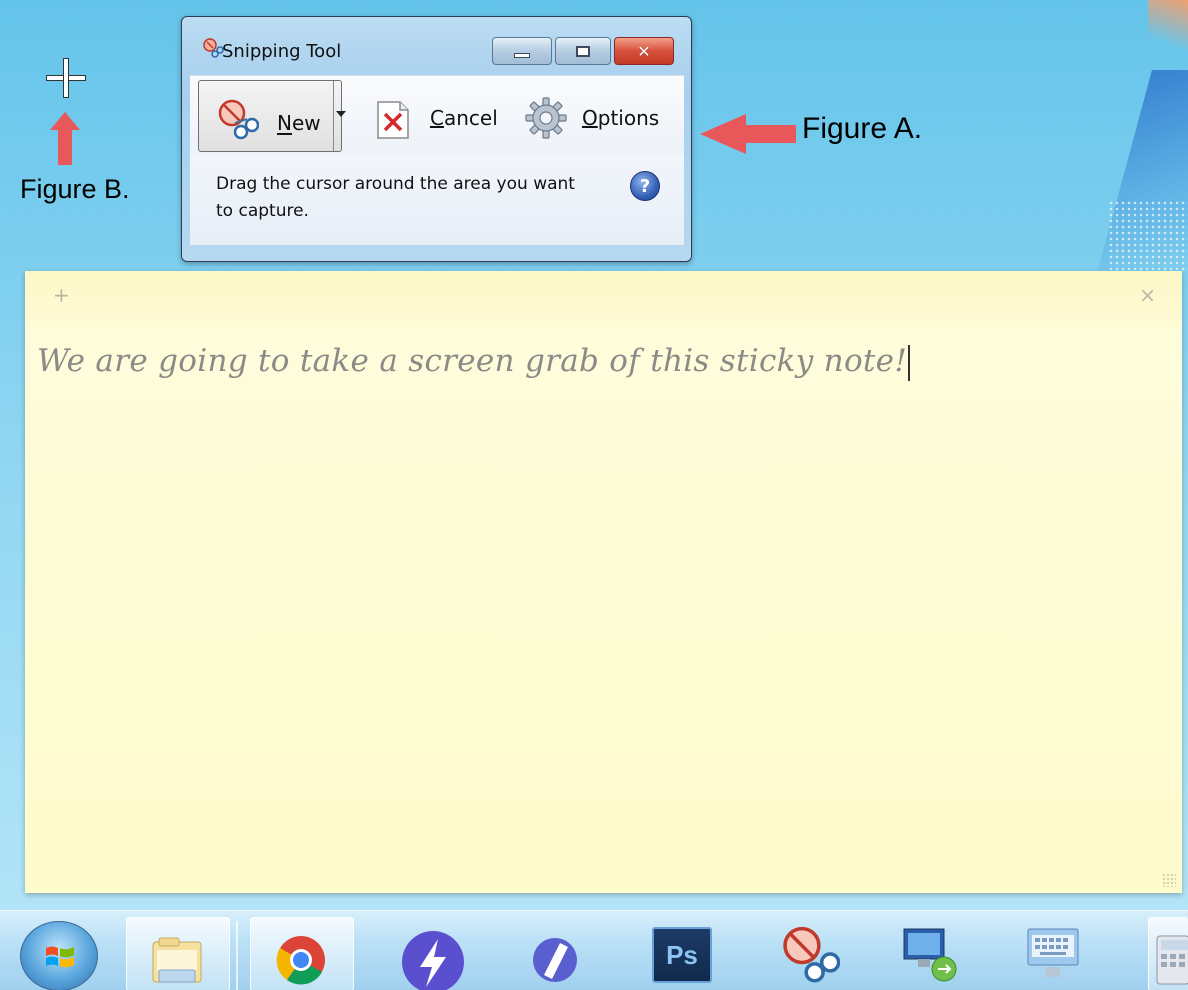 This screenshot has height=990, width=1188. I want to click on cancel-button-label: Cancel, so click(464, 118).